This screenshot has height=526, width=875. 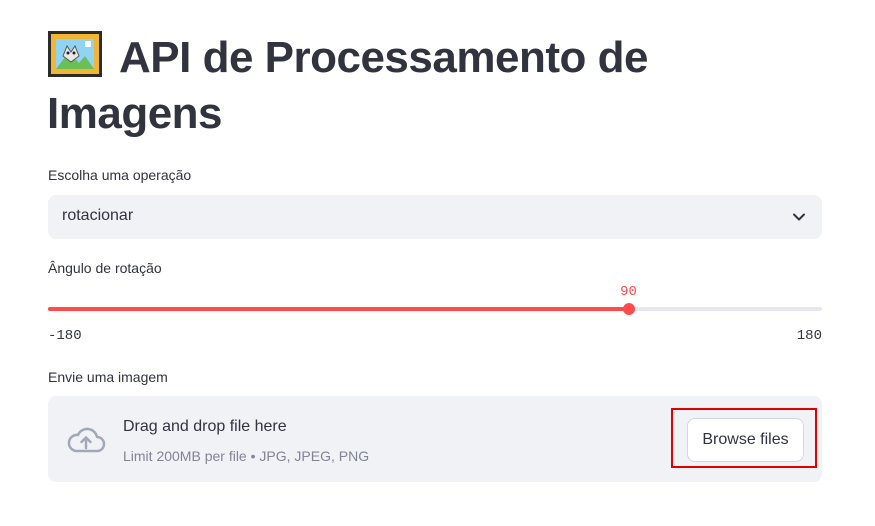 I want to click on rotation-slider-fill, so click(x=338, y=309).